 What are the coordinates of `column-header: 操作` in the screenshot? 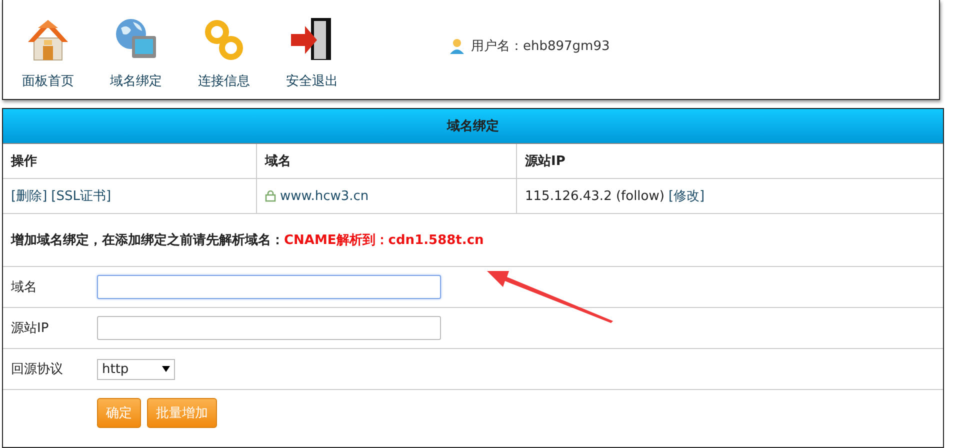 It's located at (130, 161).